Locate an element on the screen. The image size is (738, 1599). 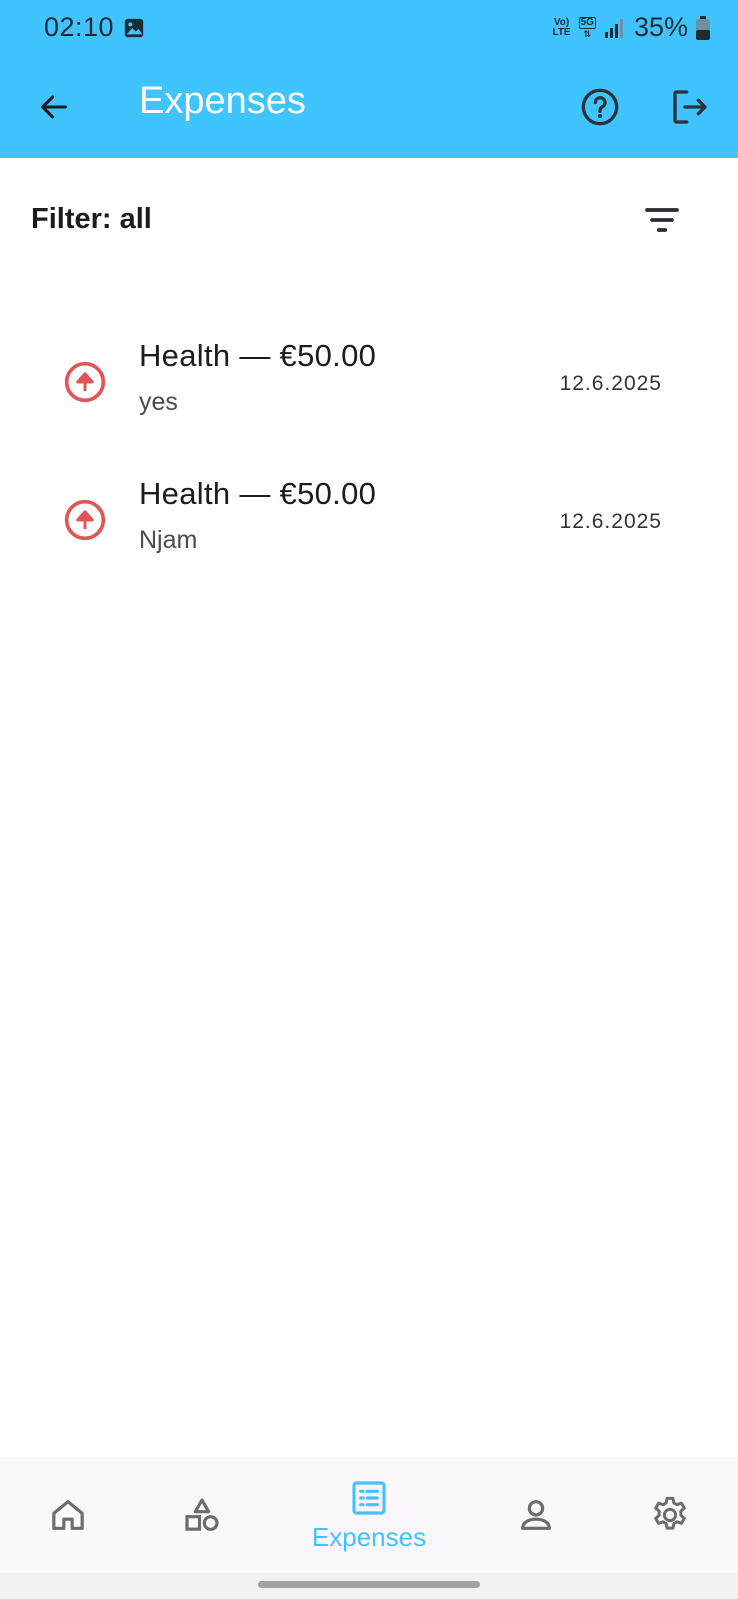
battery-icon is located at coordinates (703, 27).